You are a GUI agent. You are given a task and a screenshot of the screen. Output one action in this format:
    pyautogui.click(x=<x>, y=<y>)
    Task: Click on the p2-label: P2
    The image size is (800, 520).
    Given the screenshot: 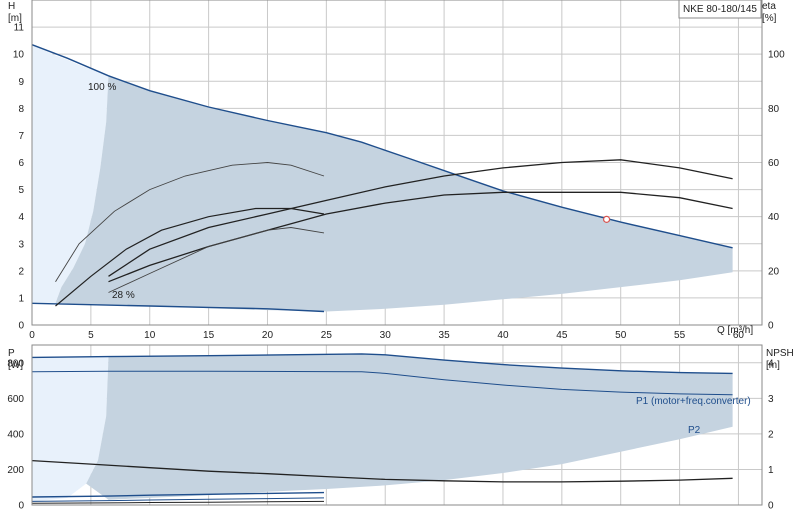 What is the action you would take?
    pyautogui.click(x=694, y=430)
    